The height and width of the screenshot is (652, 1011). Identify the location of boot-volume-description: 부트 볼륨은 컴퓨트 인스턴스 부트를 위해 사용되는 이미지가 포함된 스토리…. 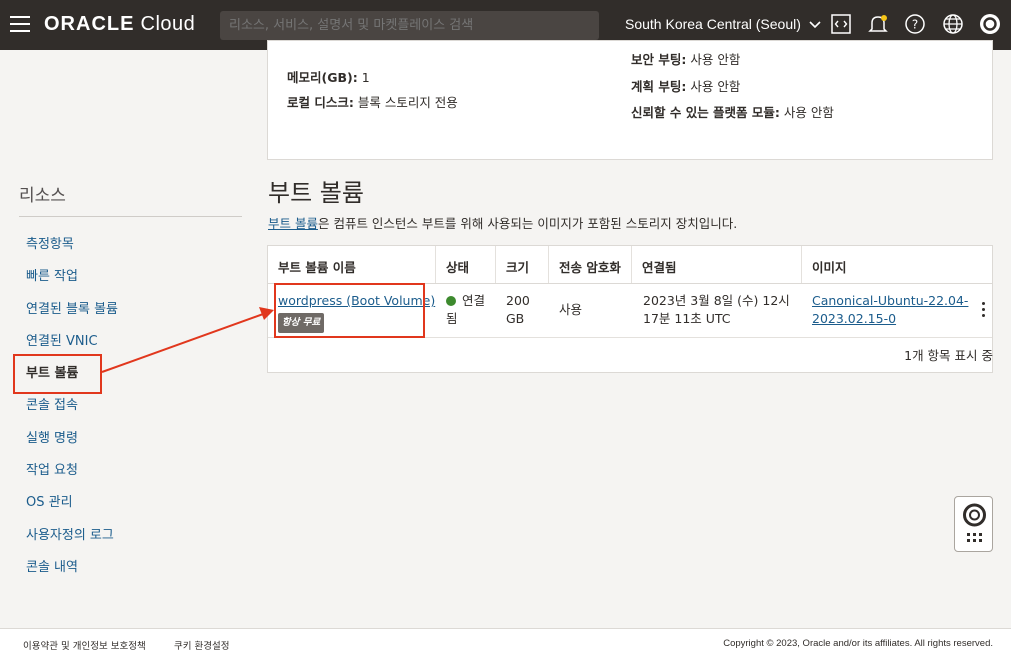
(503, 223).